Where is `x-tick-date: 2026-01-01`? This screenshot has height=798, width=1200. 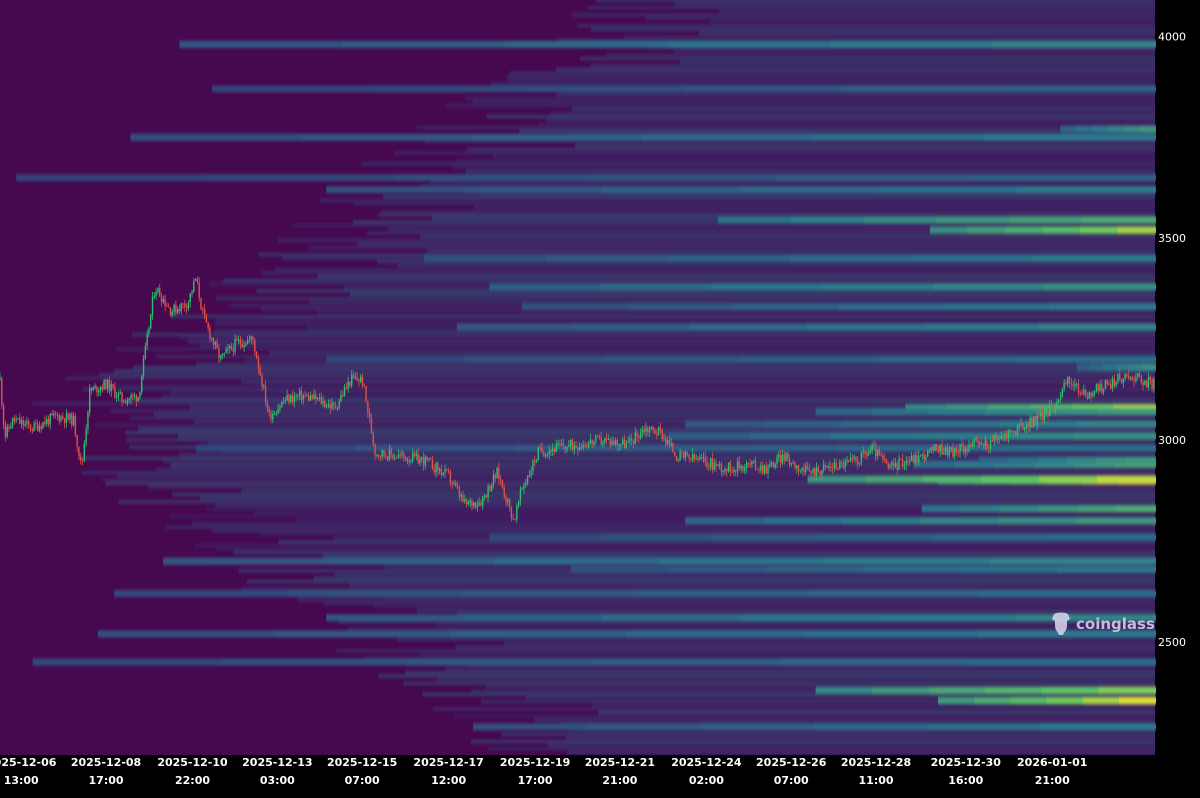 x-tick-date: 2026-01-01 is located at coordinates (1052, 762).